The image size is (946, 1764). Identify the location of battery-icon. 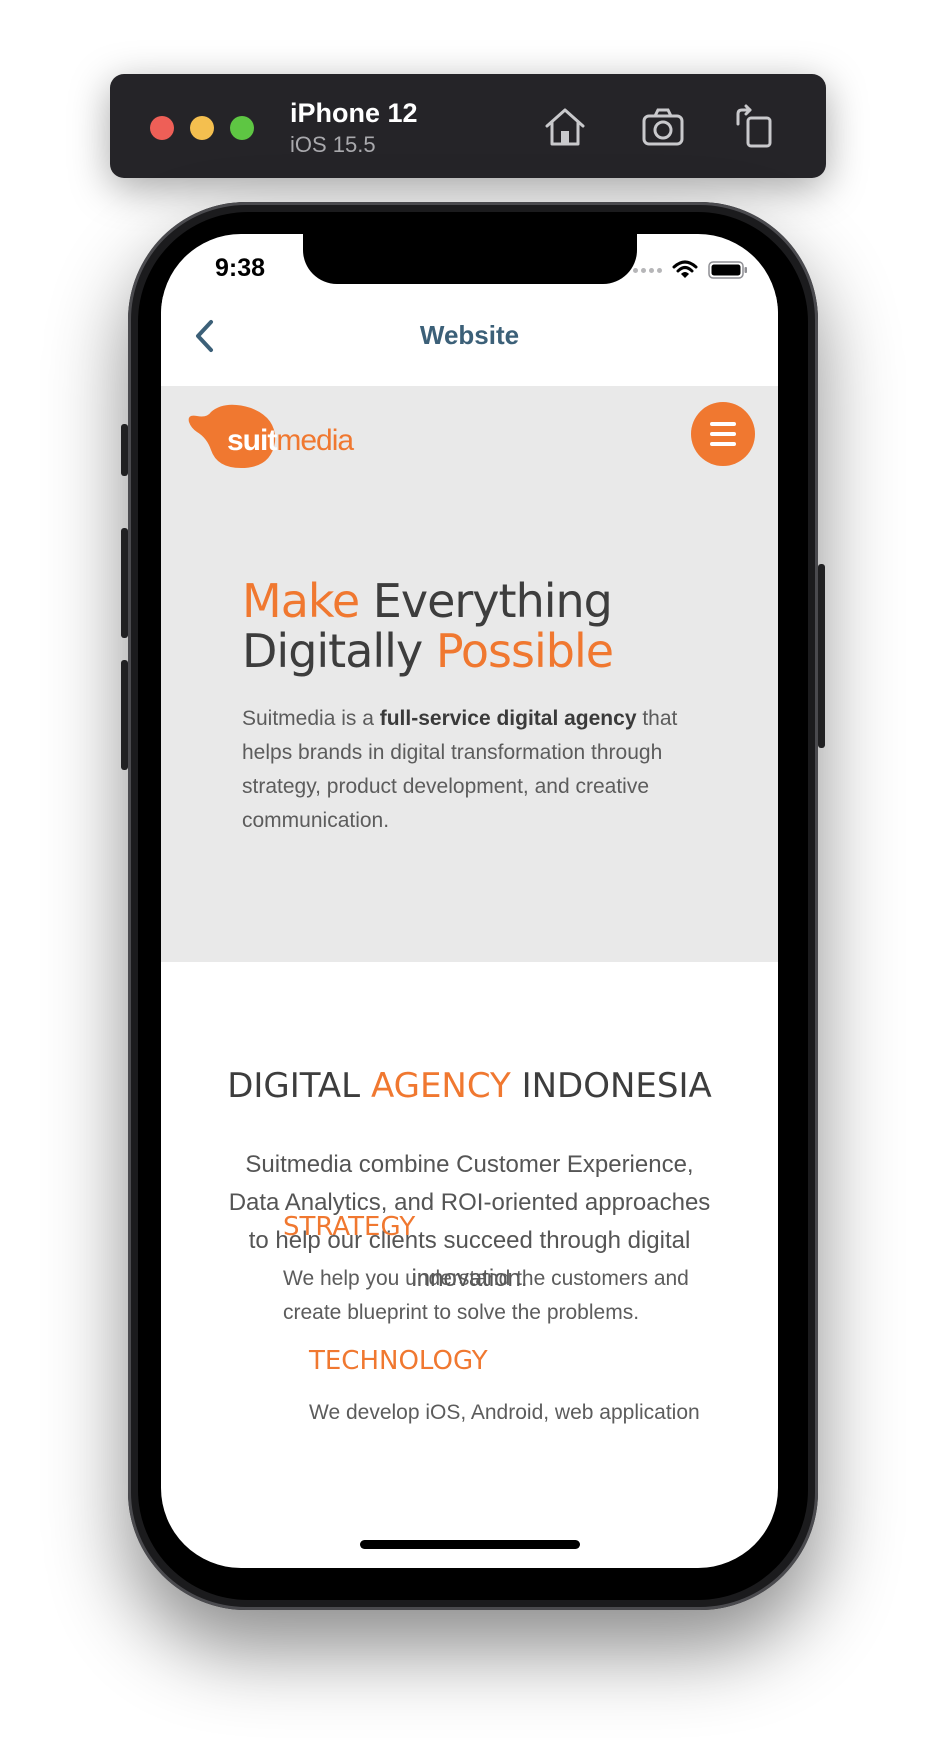
(727, 270).